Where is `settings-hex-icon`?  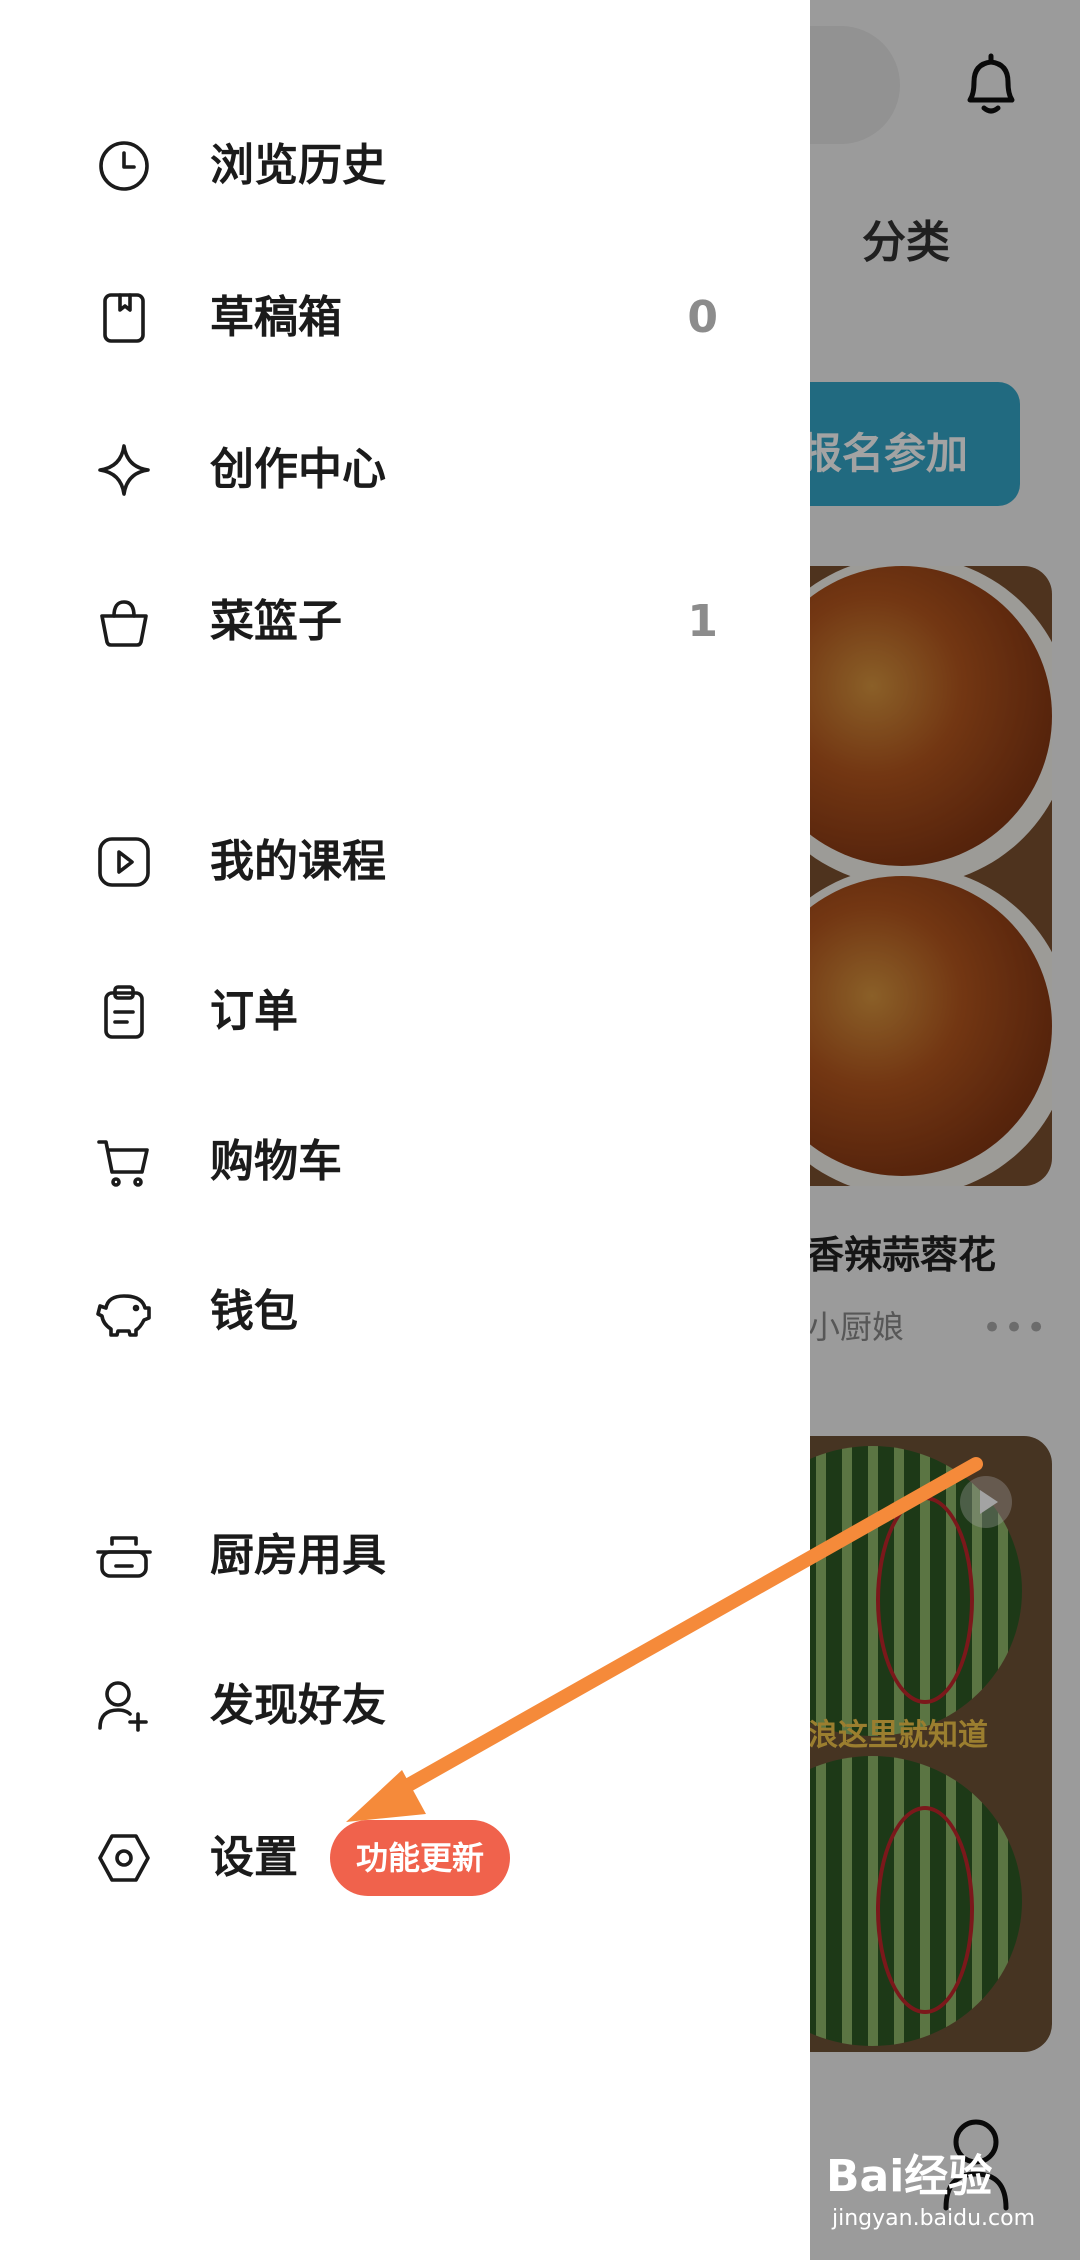 settings-hex-icon is located at coordinates (124, 1858).